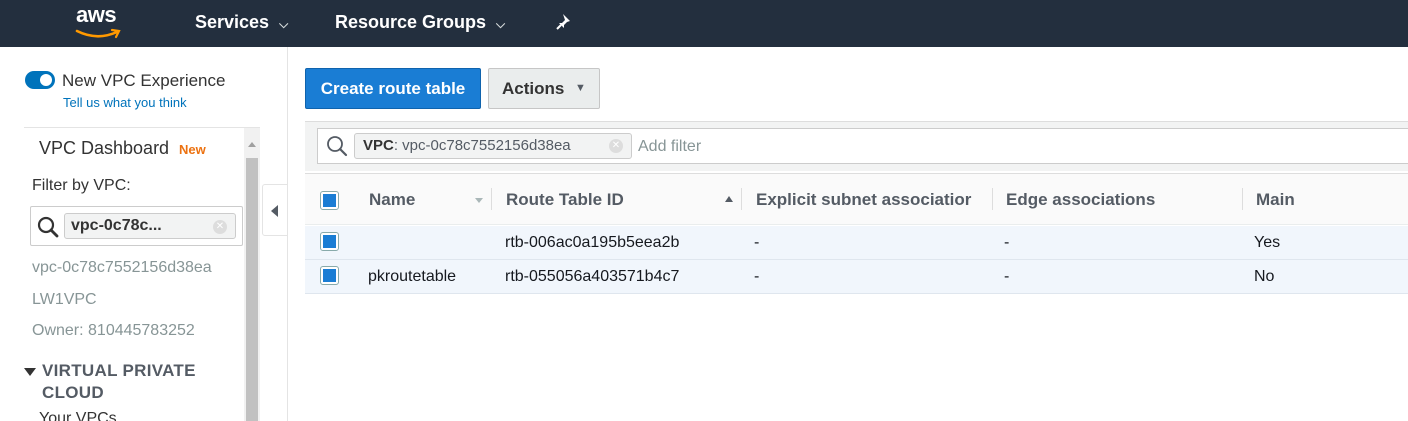  I want to click on collapse-sidebar-button, so click(275, 210).